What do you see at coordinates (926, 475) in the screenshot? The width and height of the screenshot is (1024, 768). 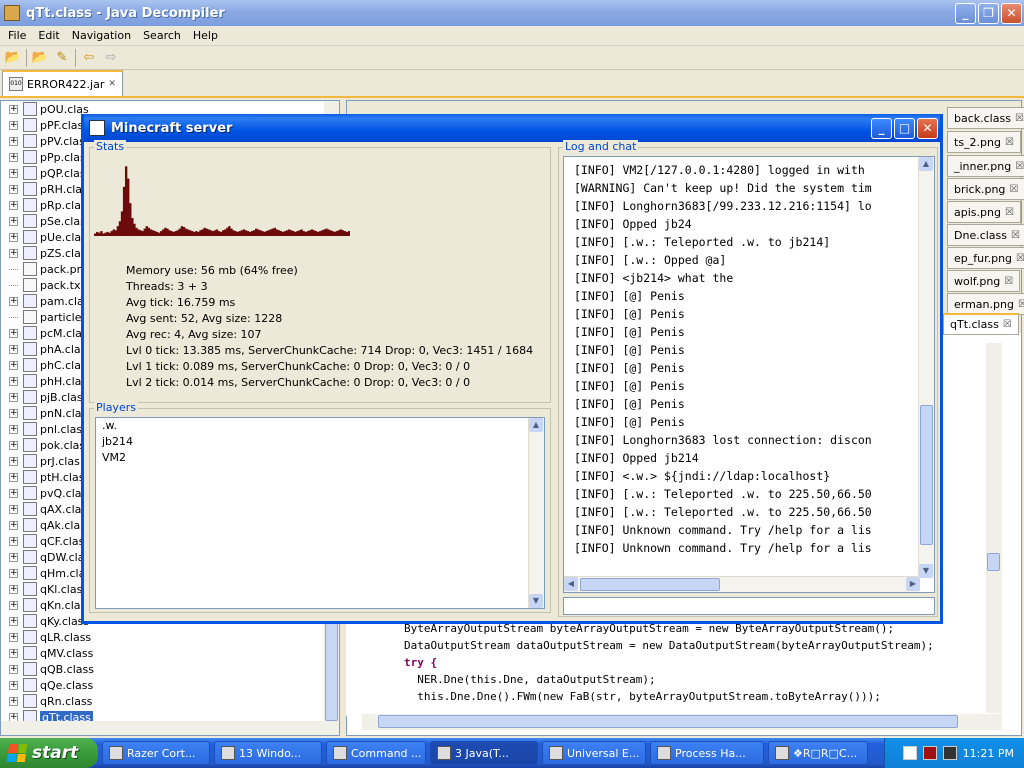 I see `log-scroll-thumb` at bounding box center [926, 475].